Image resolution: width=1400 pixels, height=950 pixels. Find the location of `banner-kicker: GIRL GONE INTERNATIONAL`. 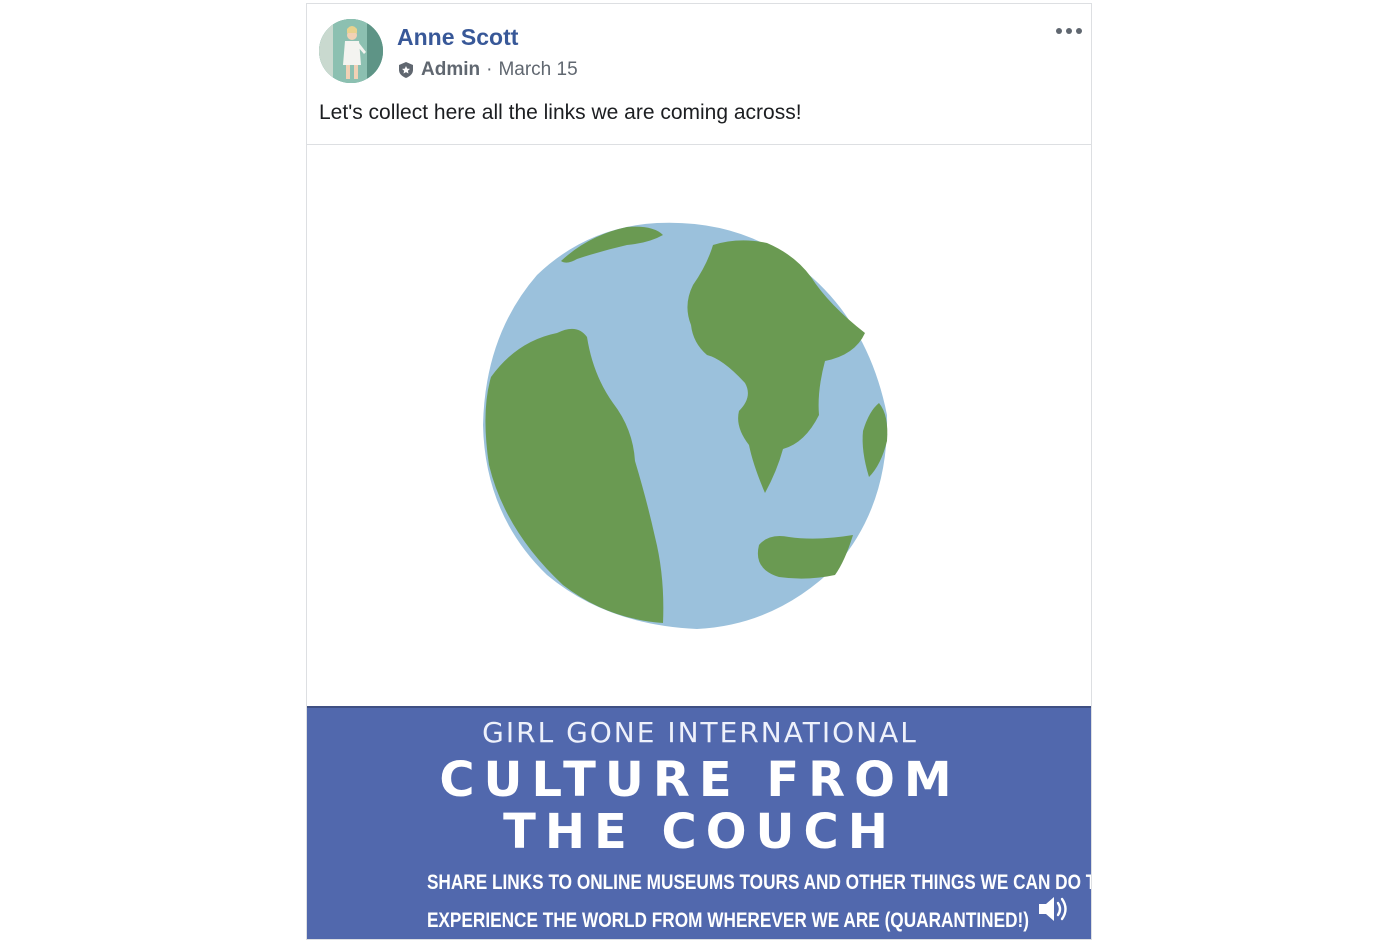

banner-kicker: GIRL GONE INTERNATIONAL is located at coordinates (700, 732).